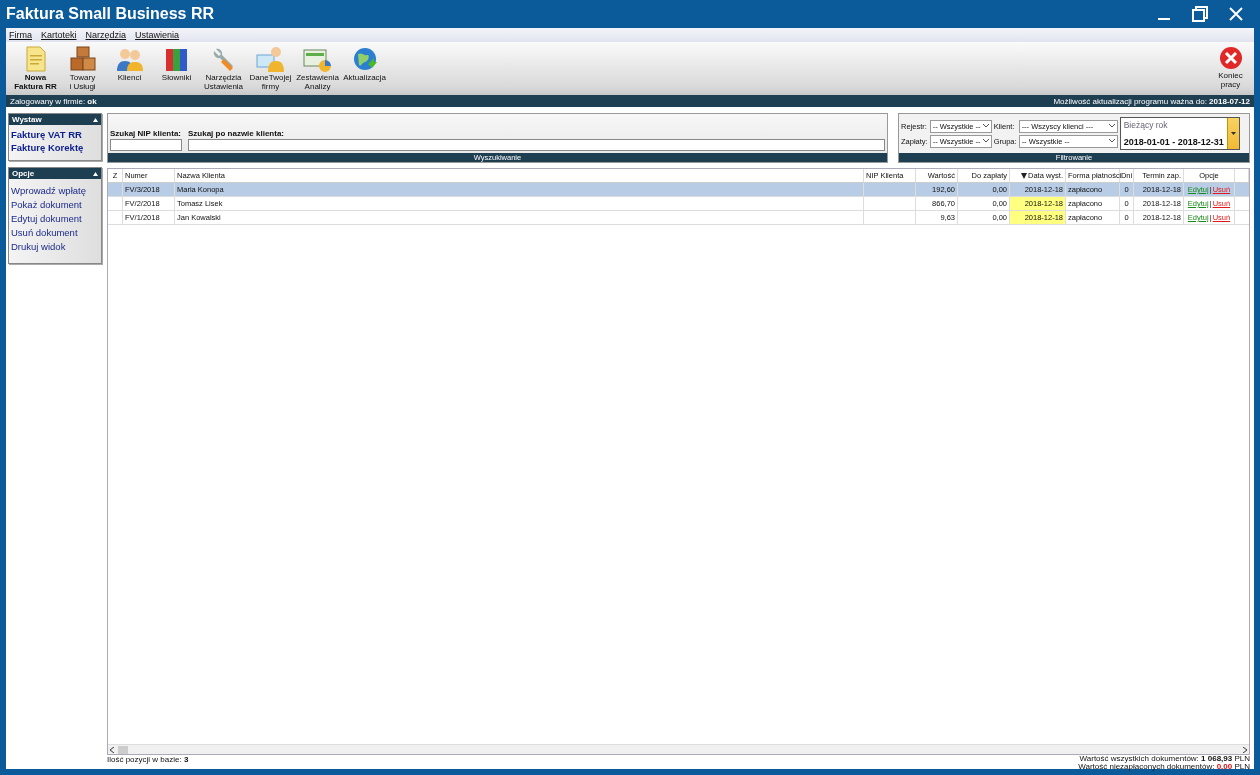 The height and width of the screenshot is (775, 1260). I want to click on period-dropdown-button, so click(1232, 133).